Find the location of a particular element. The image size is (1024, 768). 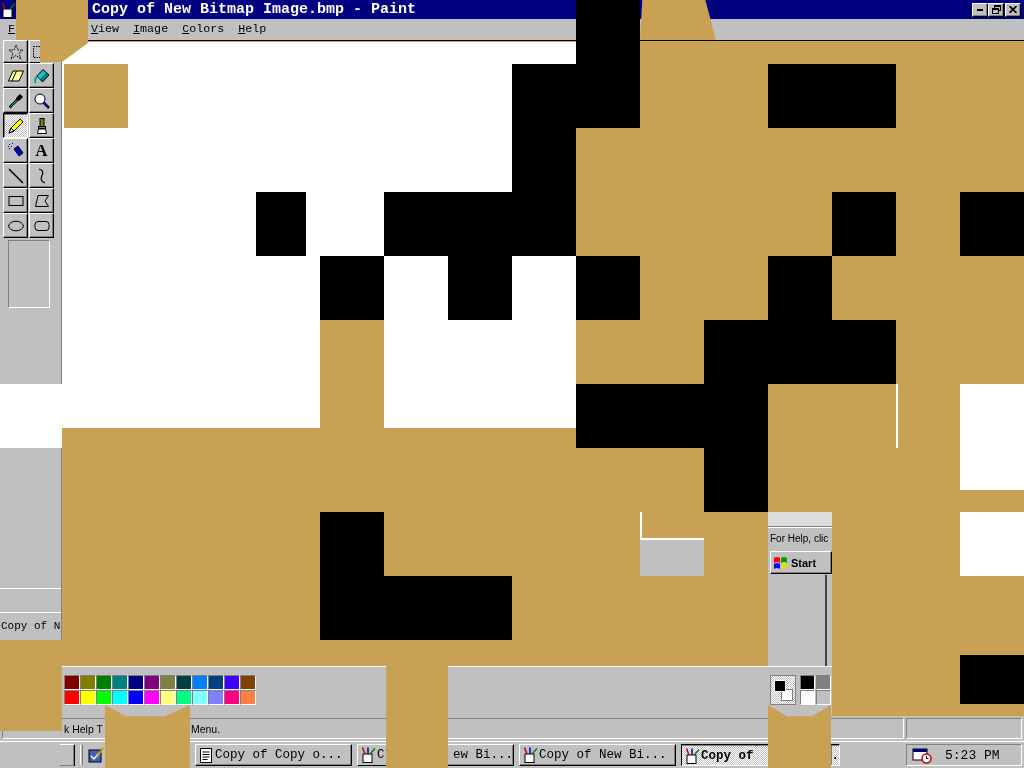

minimize-button is located at coordinates (980, 9).